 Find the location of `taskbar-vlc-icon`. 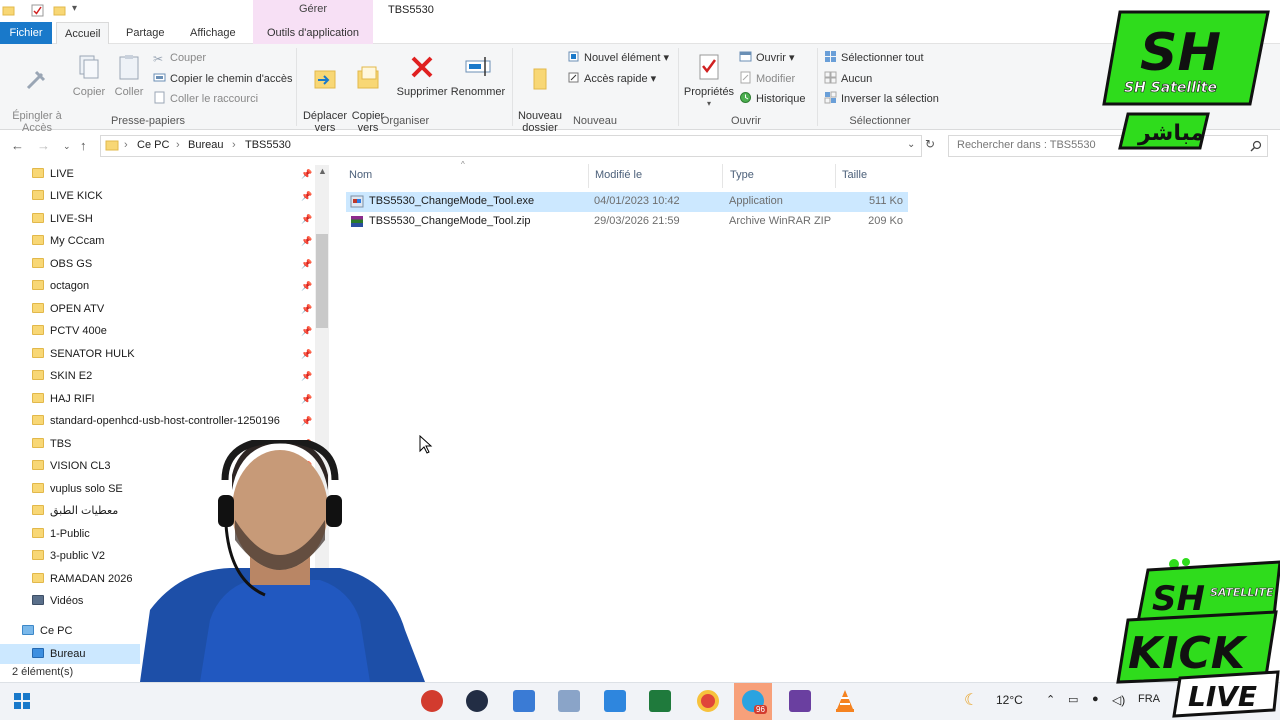

taskbar-vlc-icon is located at coordinates (845, 701).